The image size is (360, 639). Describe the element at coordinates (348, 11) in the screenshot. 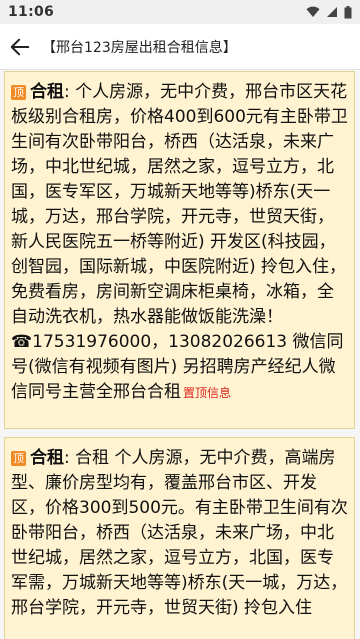

I see `battery-icon` at that location.